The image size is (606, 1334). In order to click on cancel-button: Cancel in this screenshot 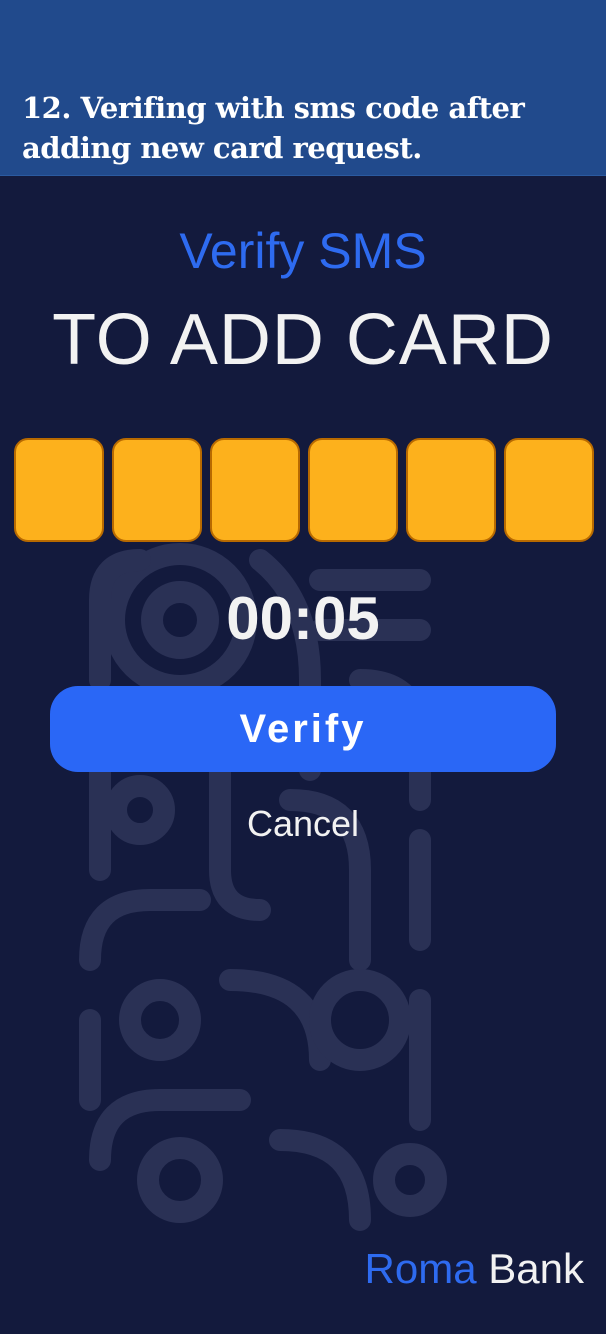, I will do `click(303, 824)`.